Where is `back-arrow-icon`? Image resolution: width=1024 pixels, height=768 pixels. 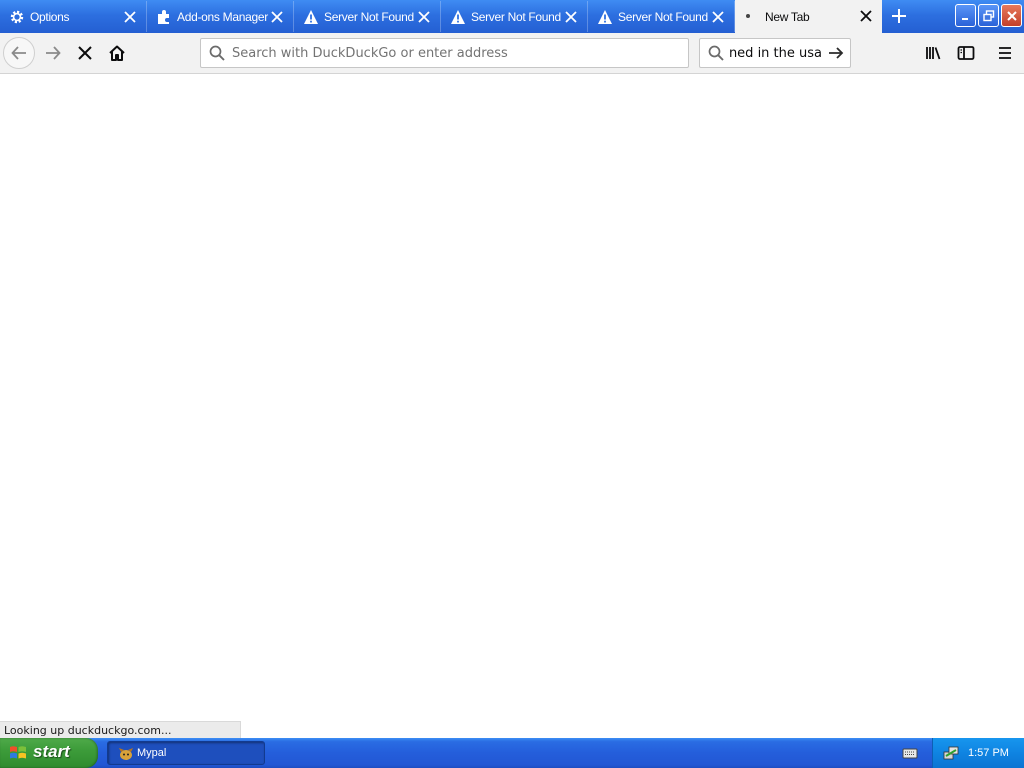 back-arrow-icon is located at coordinates (18, 53).